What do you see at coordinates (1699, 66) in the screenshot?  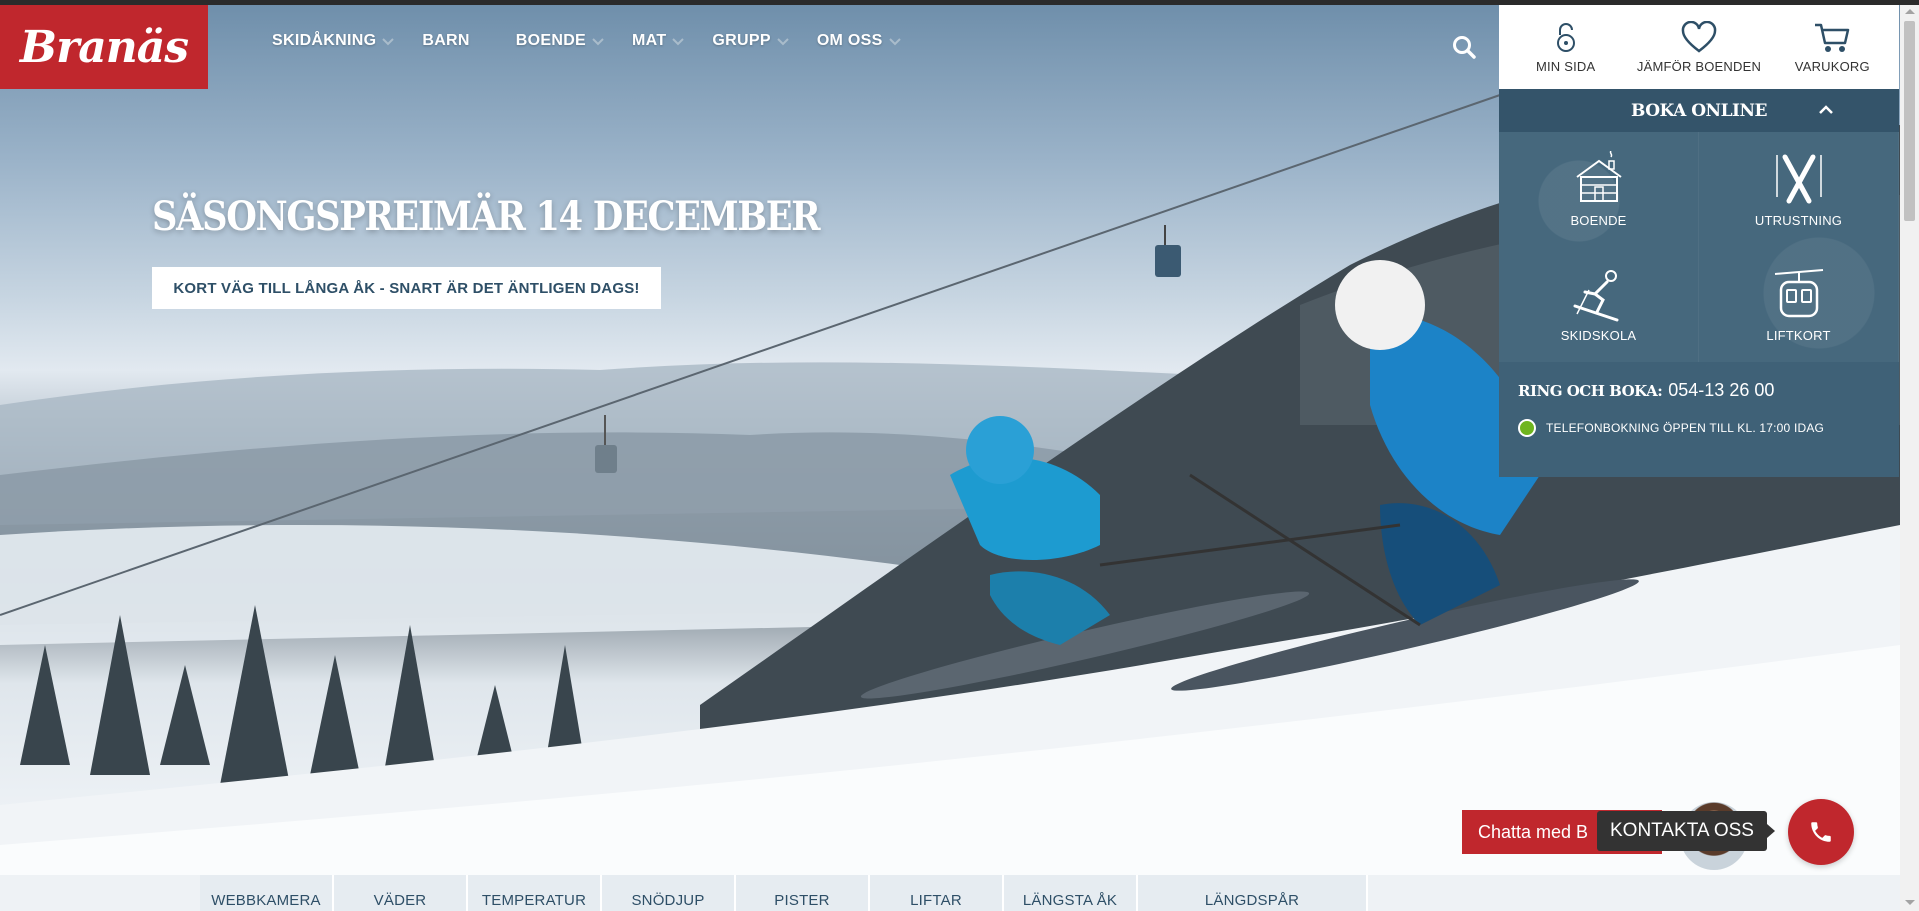 I see `compare-label: JÄMFÖR BOENDEN` at bounding box center [1699, 66].